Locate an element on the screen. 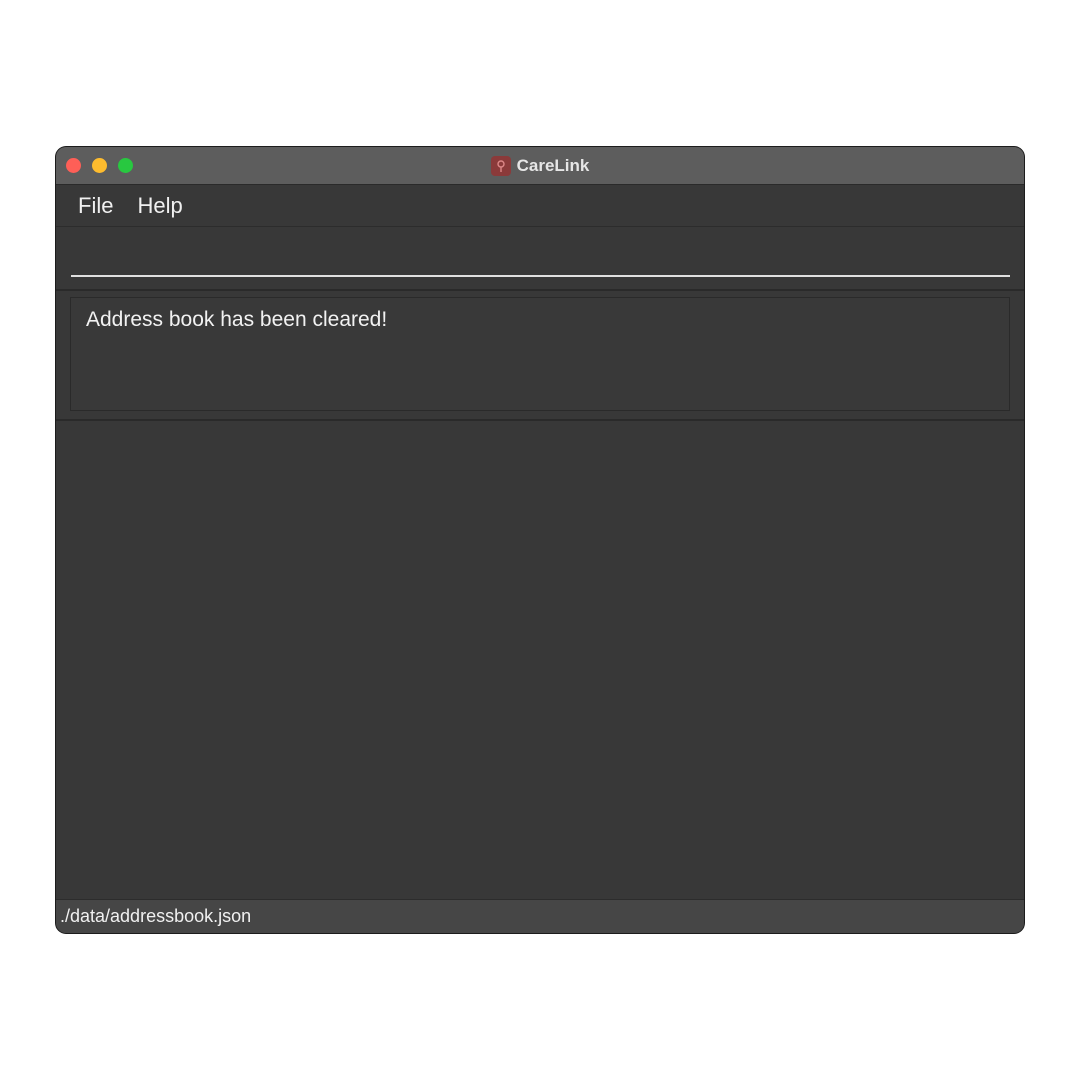 This screenshot has width=1080, height=1080. command-input is located at coordinates (540, 259).